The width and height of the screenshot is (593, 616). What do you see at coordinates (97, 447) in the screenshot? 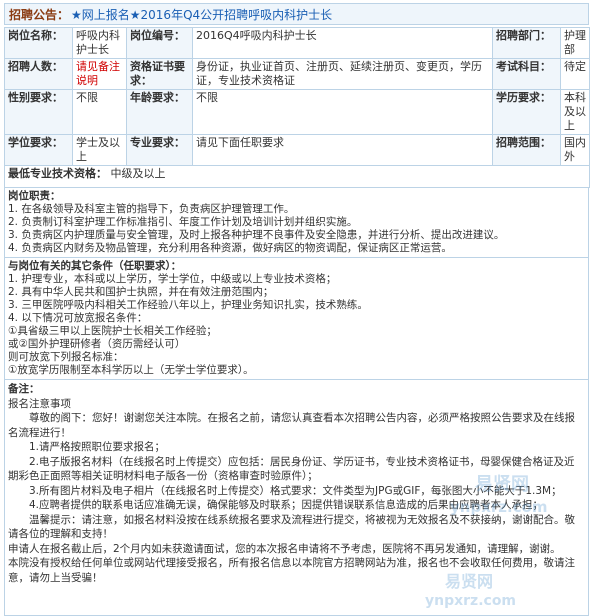
I see `list-item: 1.请严格按照职位要求报名；` at bounding box center [97, 447].